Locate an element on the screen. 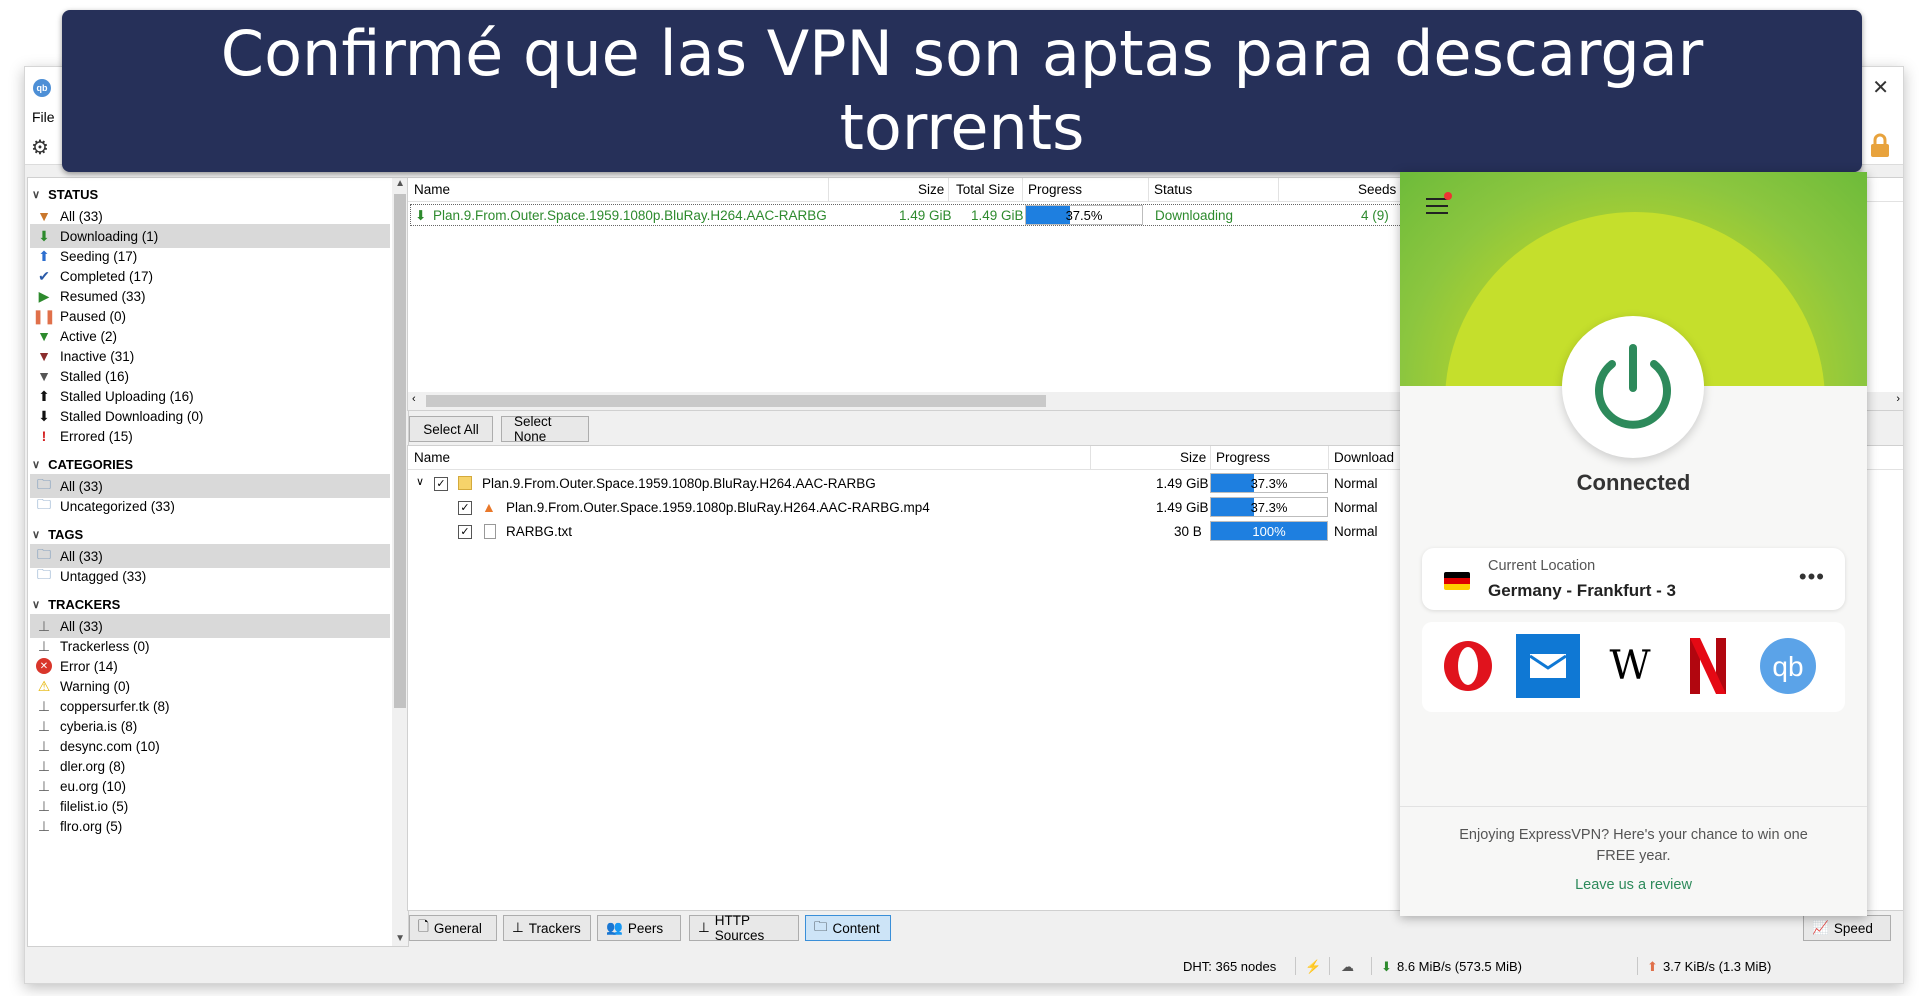 The height and width of the screenshot is (996, 1919). sidebar-scroll-thumb is located at coordinates (400, 451).